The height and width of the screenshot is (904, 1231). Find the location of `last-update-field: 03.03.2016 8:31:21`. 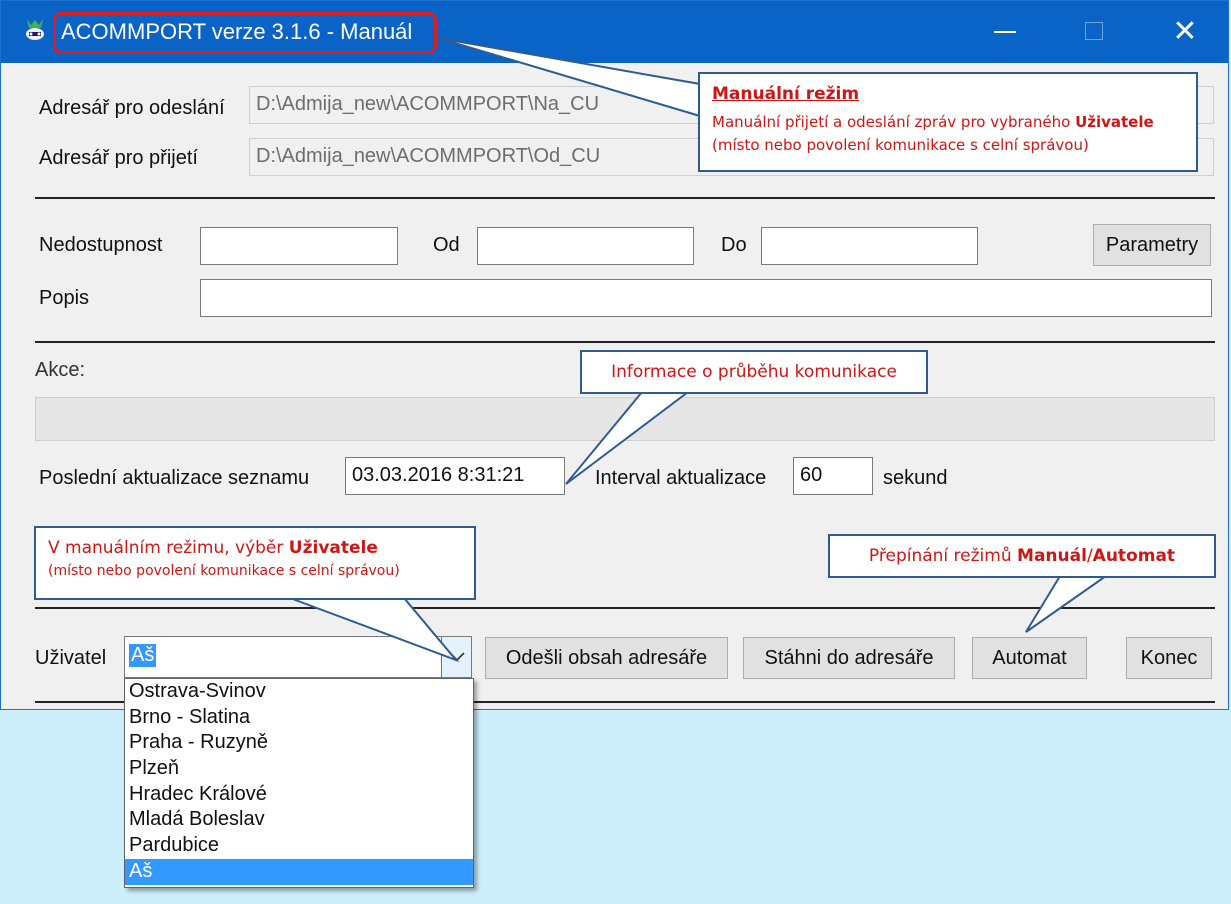

last-update-field: 03.03.2016 8:31:21 is located at coordinates (455, 476).